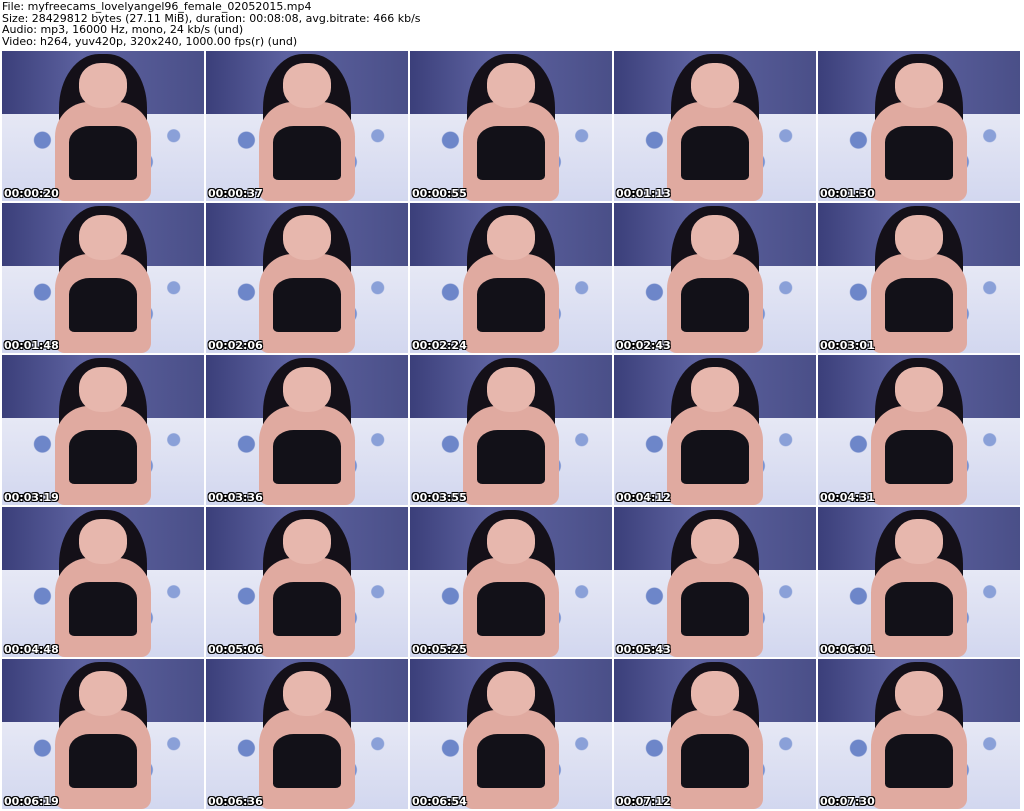 Image resolution: width=1024 pixels, height=811 pixels. Describe the element at coordinates (439, 193) in the screenshot. I see `timestamp-label: 00:00:55` at that location.